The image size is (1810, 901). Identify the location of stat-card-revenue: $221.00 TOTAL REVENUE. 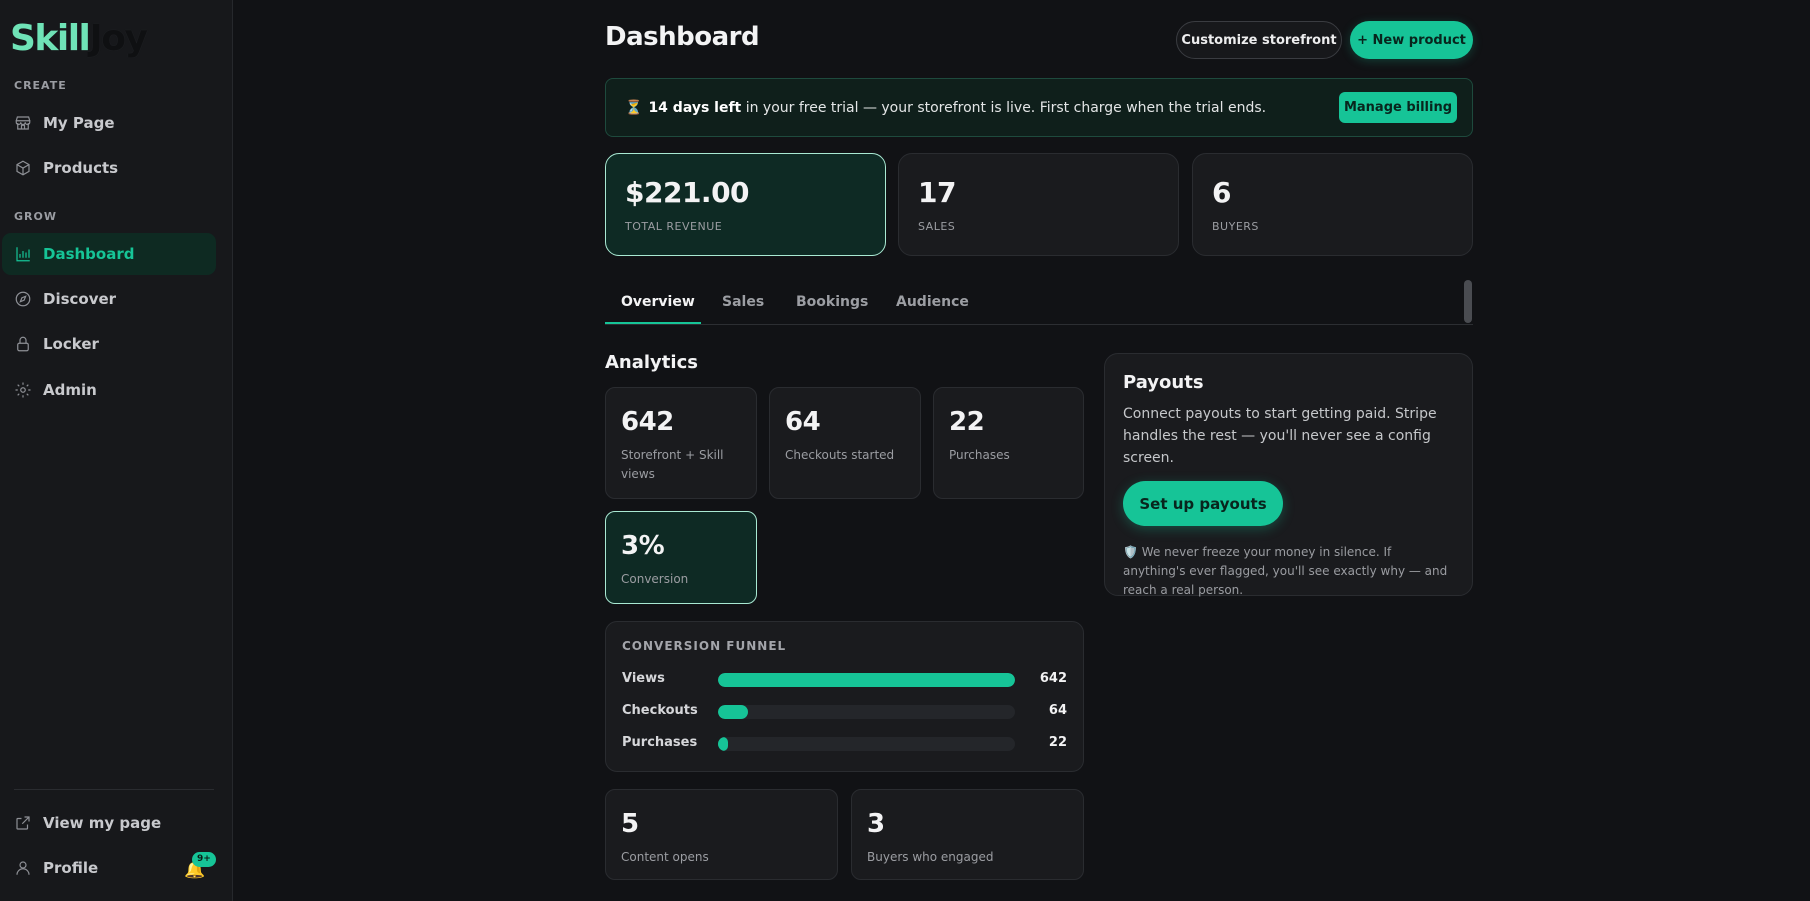
(745, 204).